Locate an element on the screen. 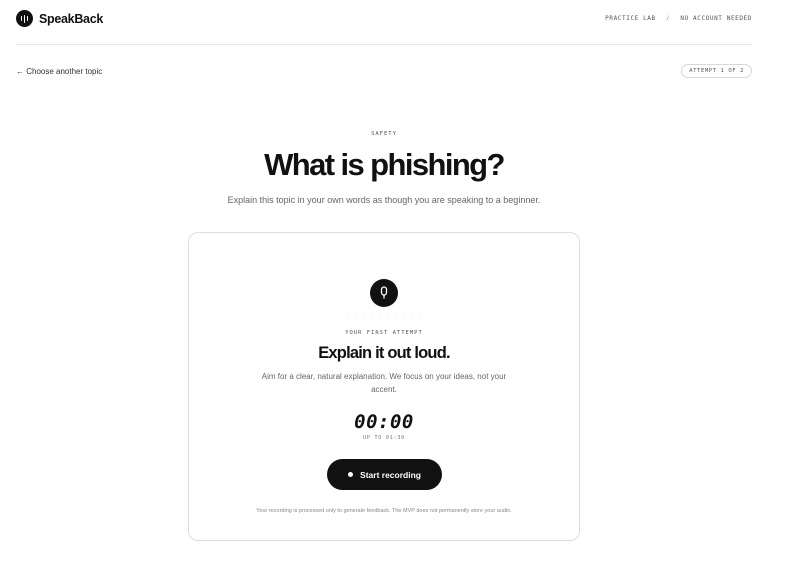 Image resolution: width=786 pixels, height=573 pixels. start-recording-label: Start recording is located at coordinates (390, 474).